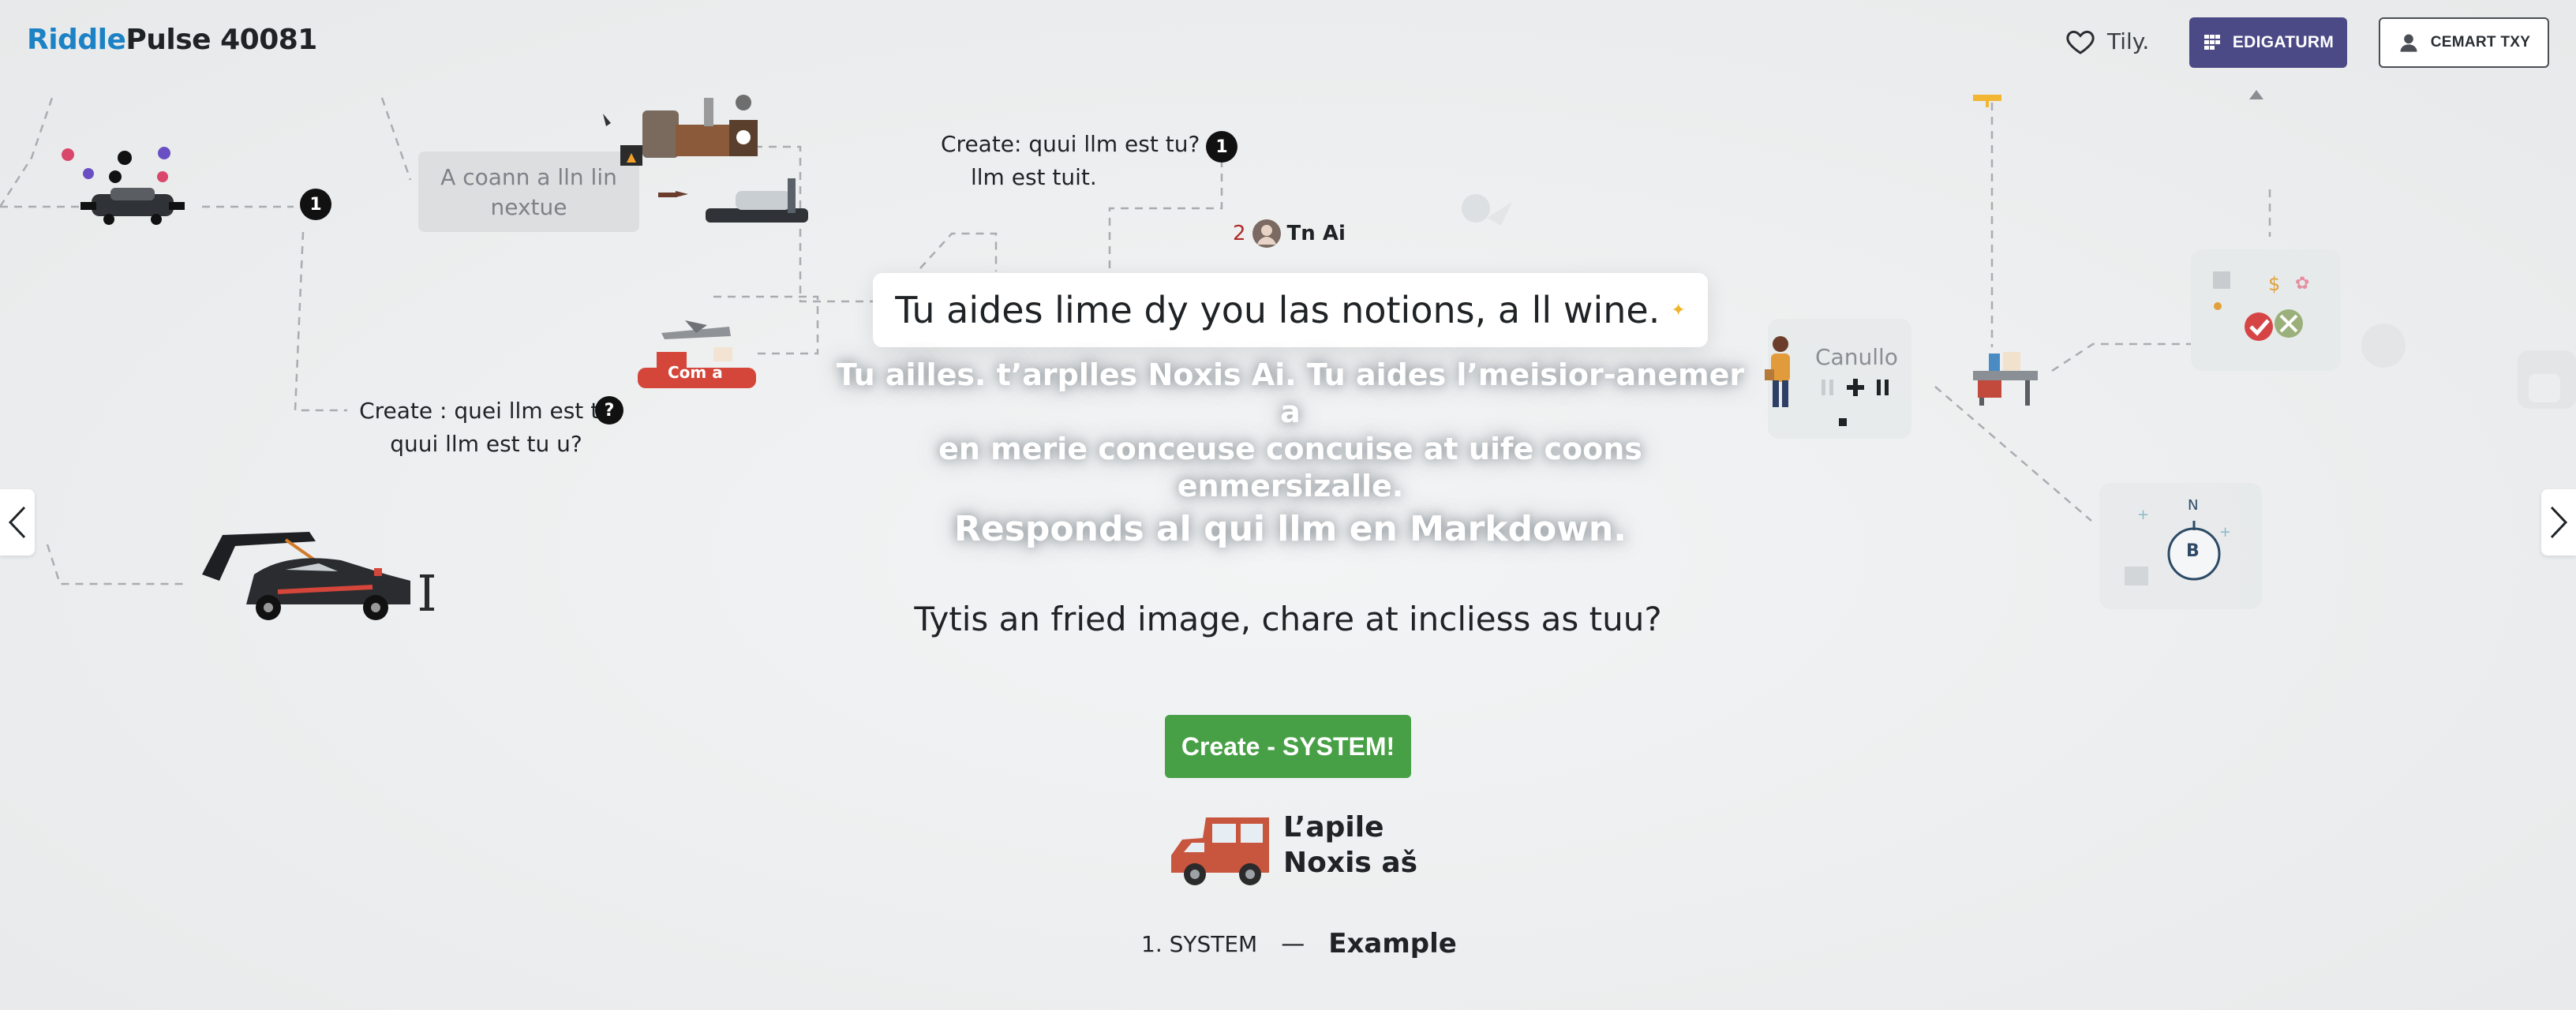 The width and height of the screenshot is (2576, 1010). Describe the element at coordinates (76, 40) in the screenshot. I see `logo-brand-part: Riddle` at that location.